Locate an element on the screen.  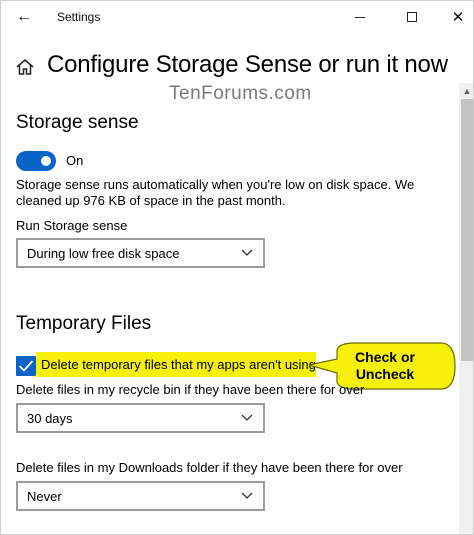
callout-text: Check or Uncheck is located at coordinates (385, 366).